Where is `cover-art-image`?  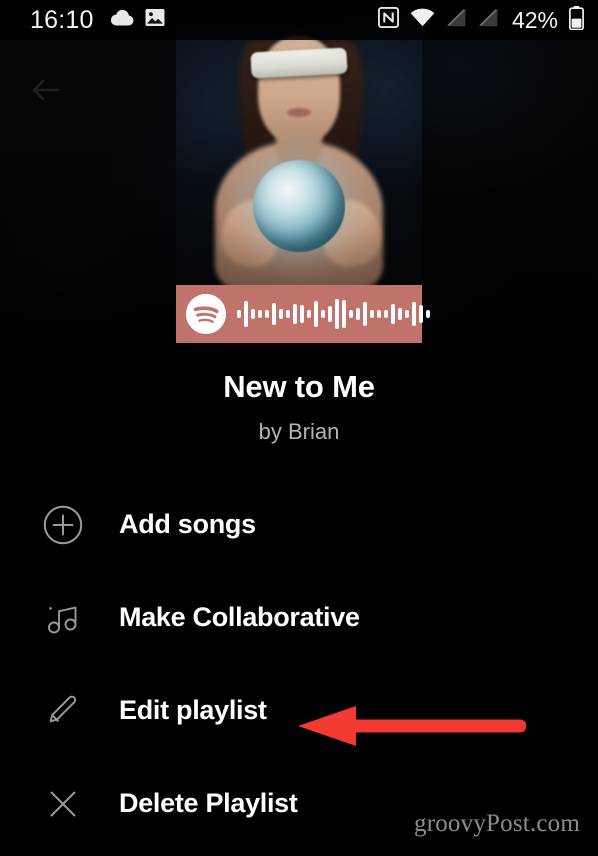
cover-art-image is located at coordinates (299, 154).